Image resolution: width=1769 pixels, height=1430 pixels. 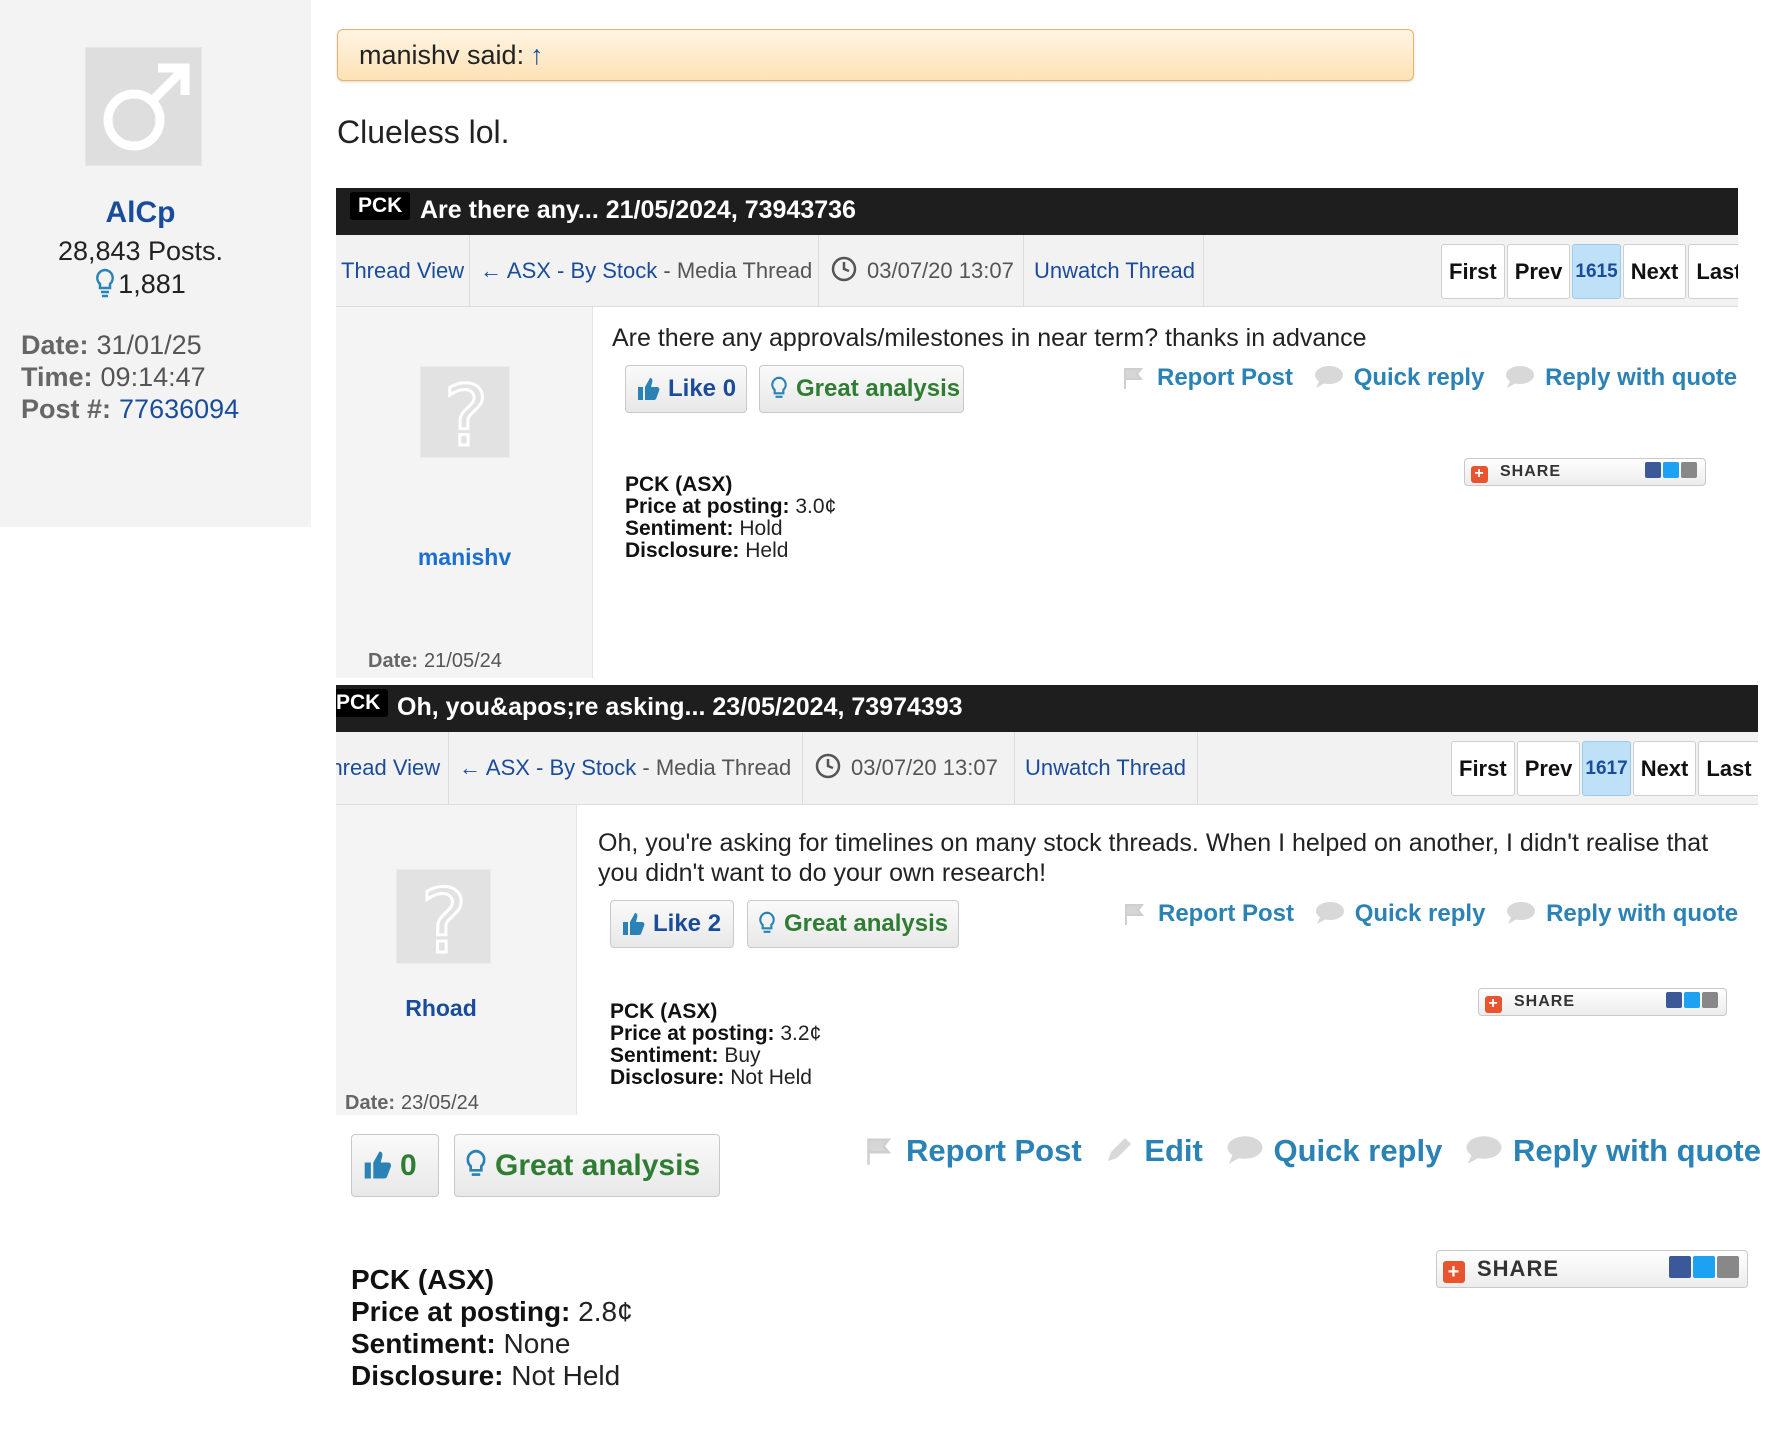 I want to click on current-page: 1615, so click(x=1596, y=271).